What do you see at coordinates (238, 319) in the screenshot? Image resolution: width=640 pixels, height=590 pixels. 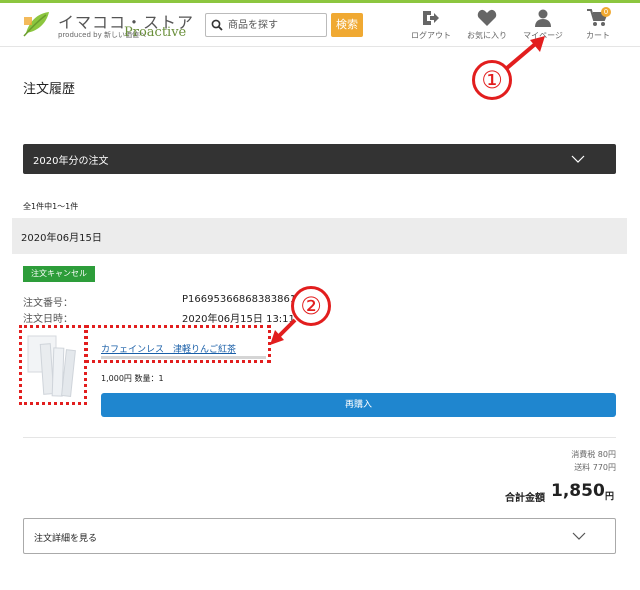 I see `order-datetime-value: 2020年06月15日 13:11` at bounding box center [238, 319].